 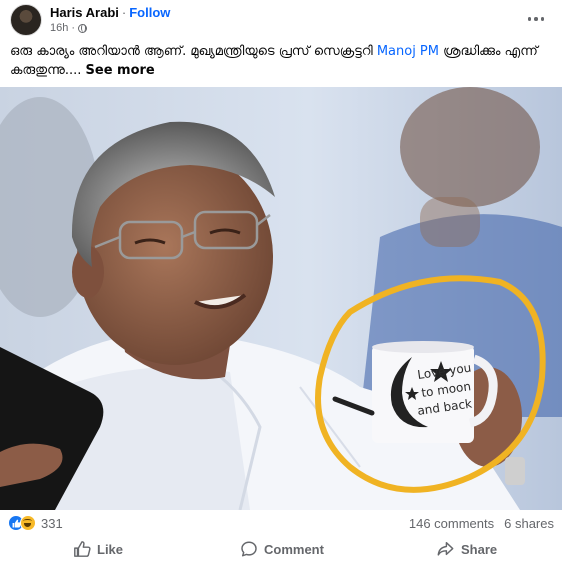 What do you see at coordinates (294, 549) in the screenshot?
I see `comment-label: Comment` at bounding box center [294, 549].